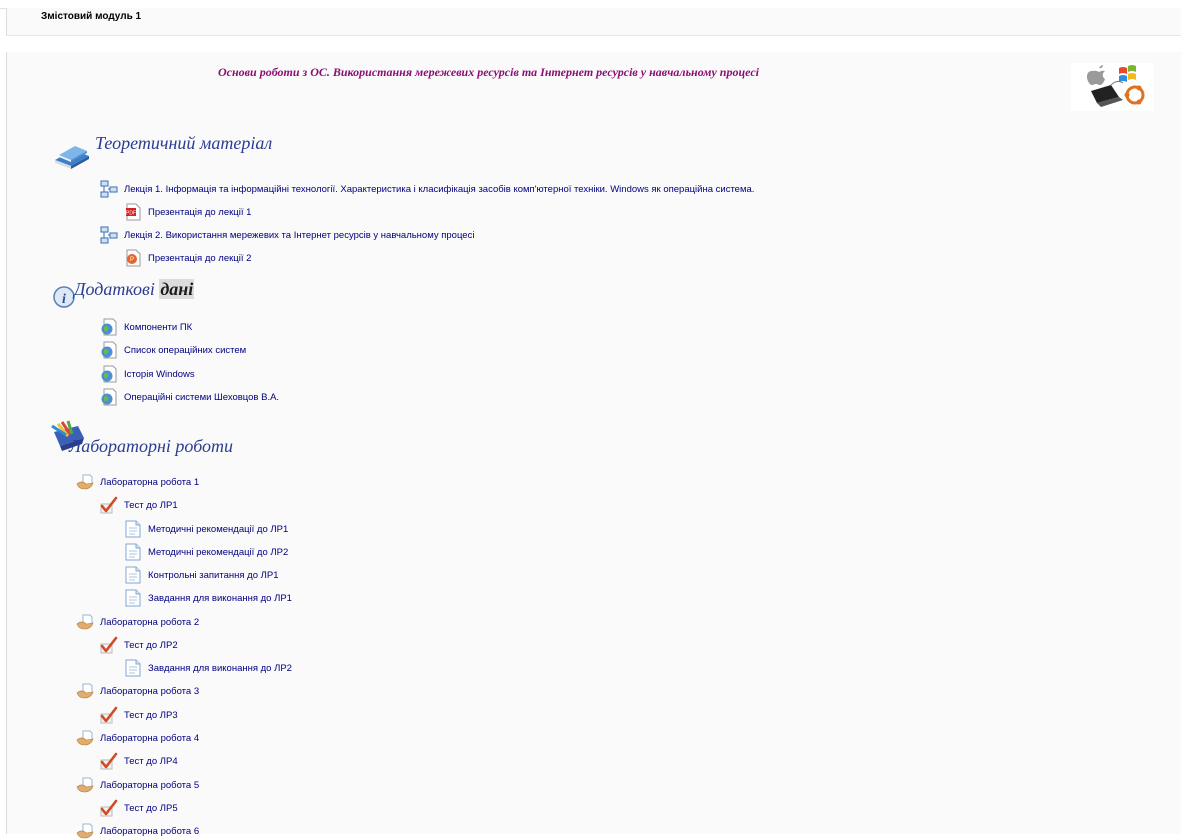 Image resolution: width=1181 pixels, height=840 pixels. What do you see at coordinates (150, 482) in the screenshot?
I see `list-item-label: Лабораторна робота 1` at bounding box center [150, 482].